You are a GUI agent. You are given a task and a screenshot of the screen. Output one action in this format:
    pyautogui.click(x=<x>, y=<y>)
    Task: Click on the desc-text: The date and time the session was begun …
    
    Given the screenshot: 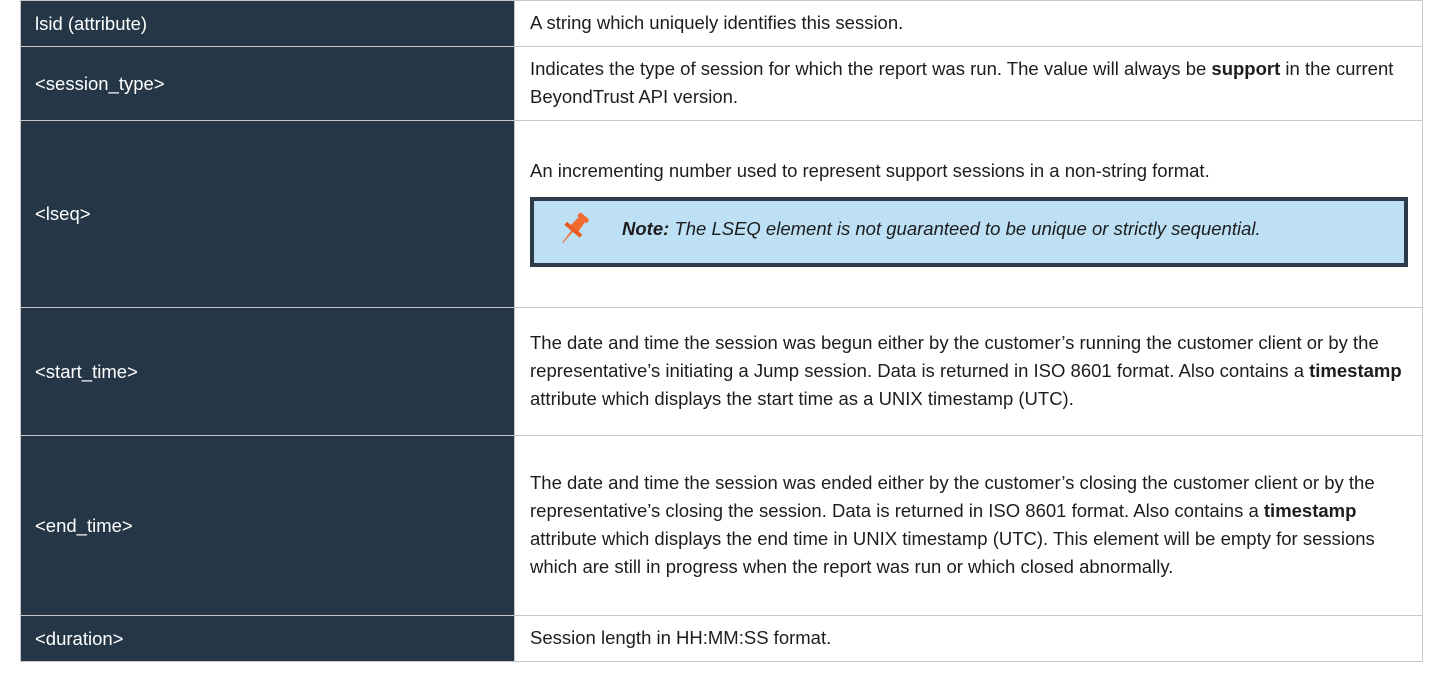 What is the action you would take?
    pyautogui.click(x=954, y=356)
    